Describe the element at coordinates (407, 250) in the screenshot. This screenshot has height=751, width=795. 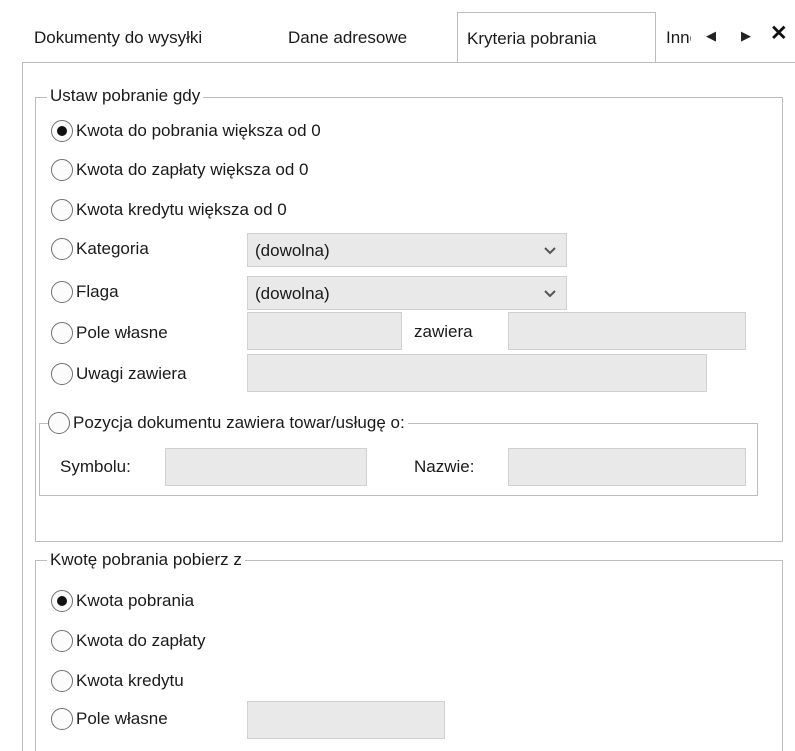
I see `kategoria-select: (dowolna)` at that location.